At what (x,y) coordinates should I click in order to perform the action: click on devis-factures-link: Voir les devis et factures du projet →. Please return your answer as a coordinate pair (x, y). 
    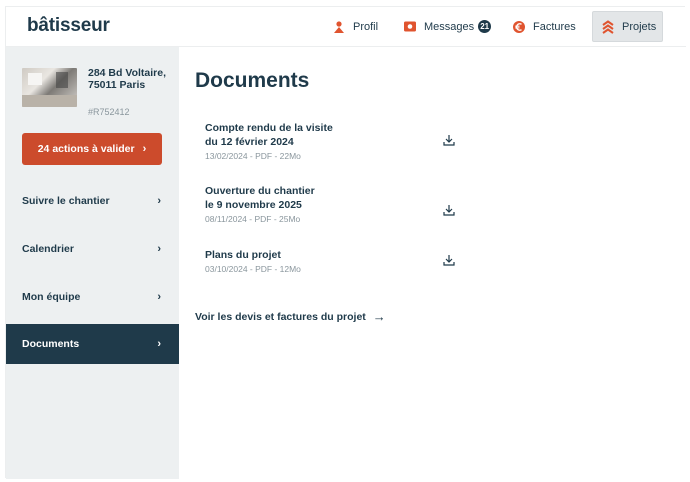
    Looking at the image, I should click on (290, 316).